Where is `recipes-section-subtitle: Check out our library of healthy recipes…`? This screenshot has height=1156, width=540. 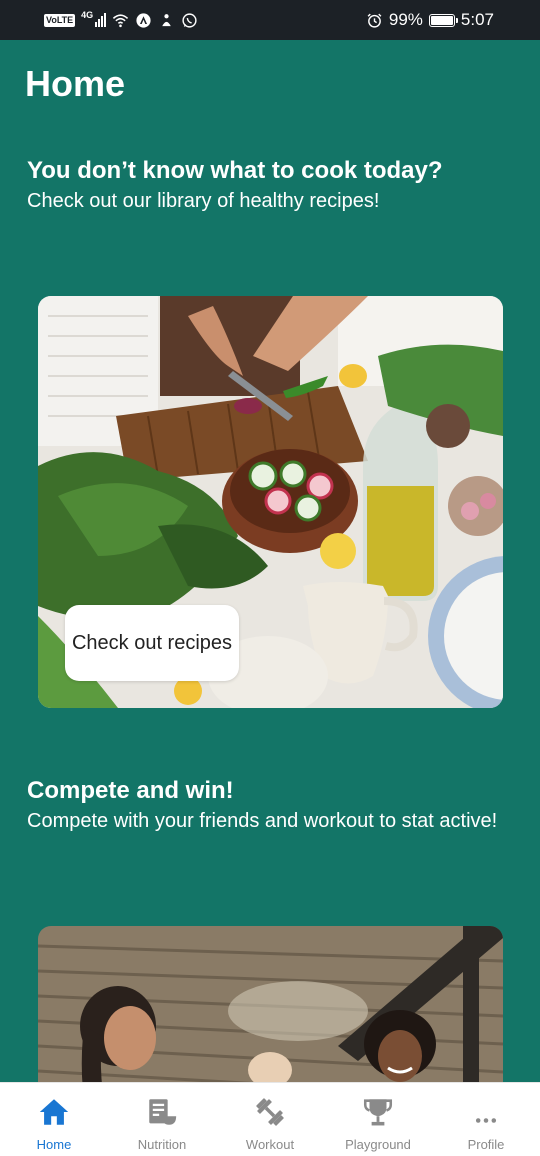 recipes-section-subtitle: Check out our library of healthy recipes… is located at coordinates (203, 201).